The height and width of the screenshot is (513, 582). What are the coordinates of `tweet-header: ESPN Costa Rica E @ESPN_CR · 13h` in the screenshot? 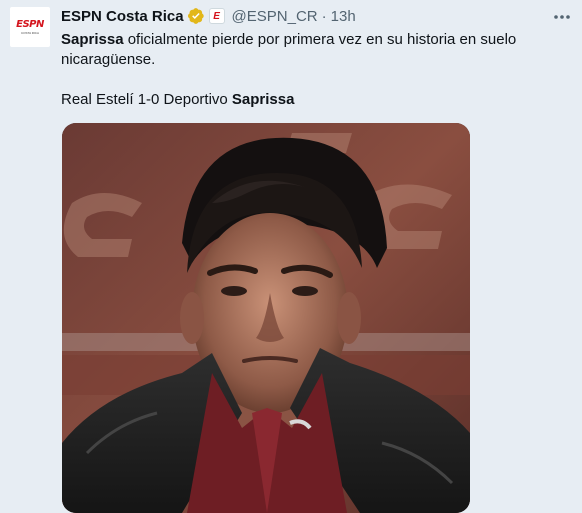 It's located at (208, 16).